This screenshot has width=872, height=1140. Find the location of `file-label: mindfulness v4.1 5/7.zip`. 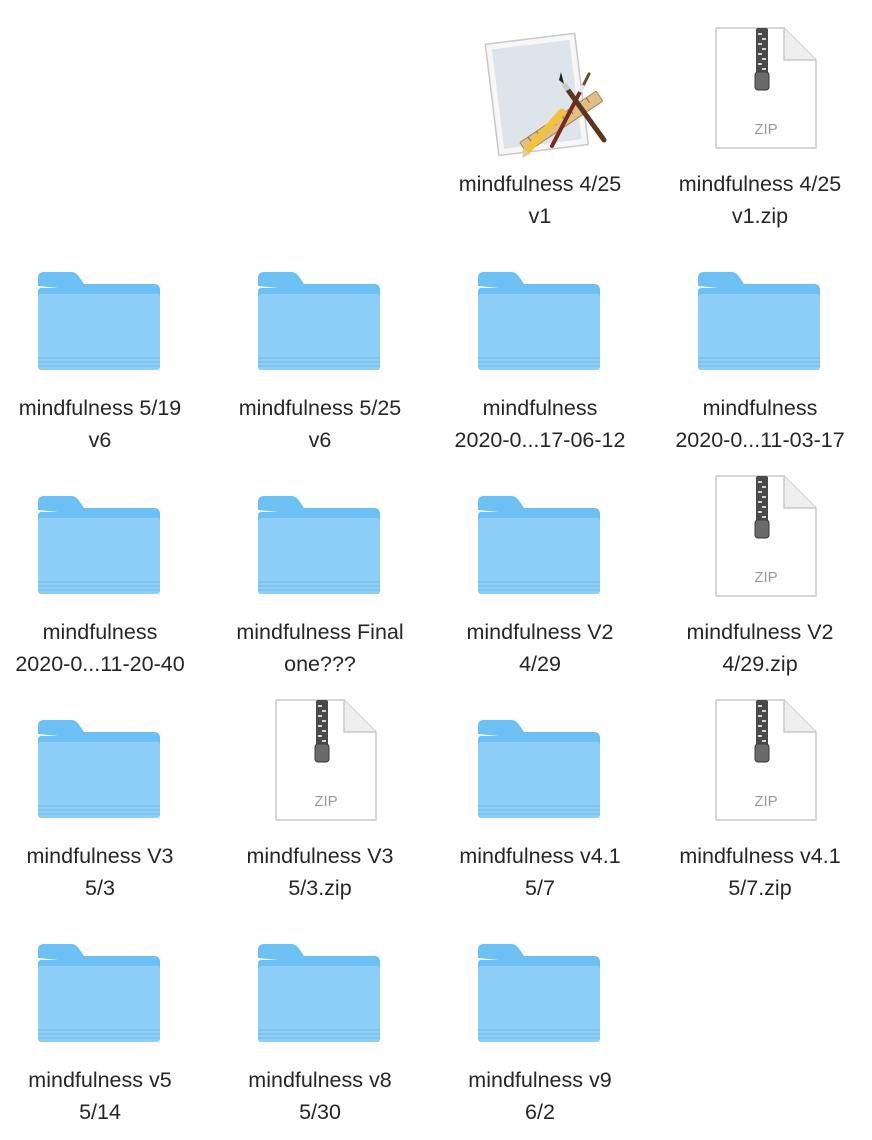

file-label: mindfulness v4.1 5/7.zip is located at coordinates (759, 872).